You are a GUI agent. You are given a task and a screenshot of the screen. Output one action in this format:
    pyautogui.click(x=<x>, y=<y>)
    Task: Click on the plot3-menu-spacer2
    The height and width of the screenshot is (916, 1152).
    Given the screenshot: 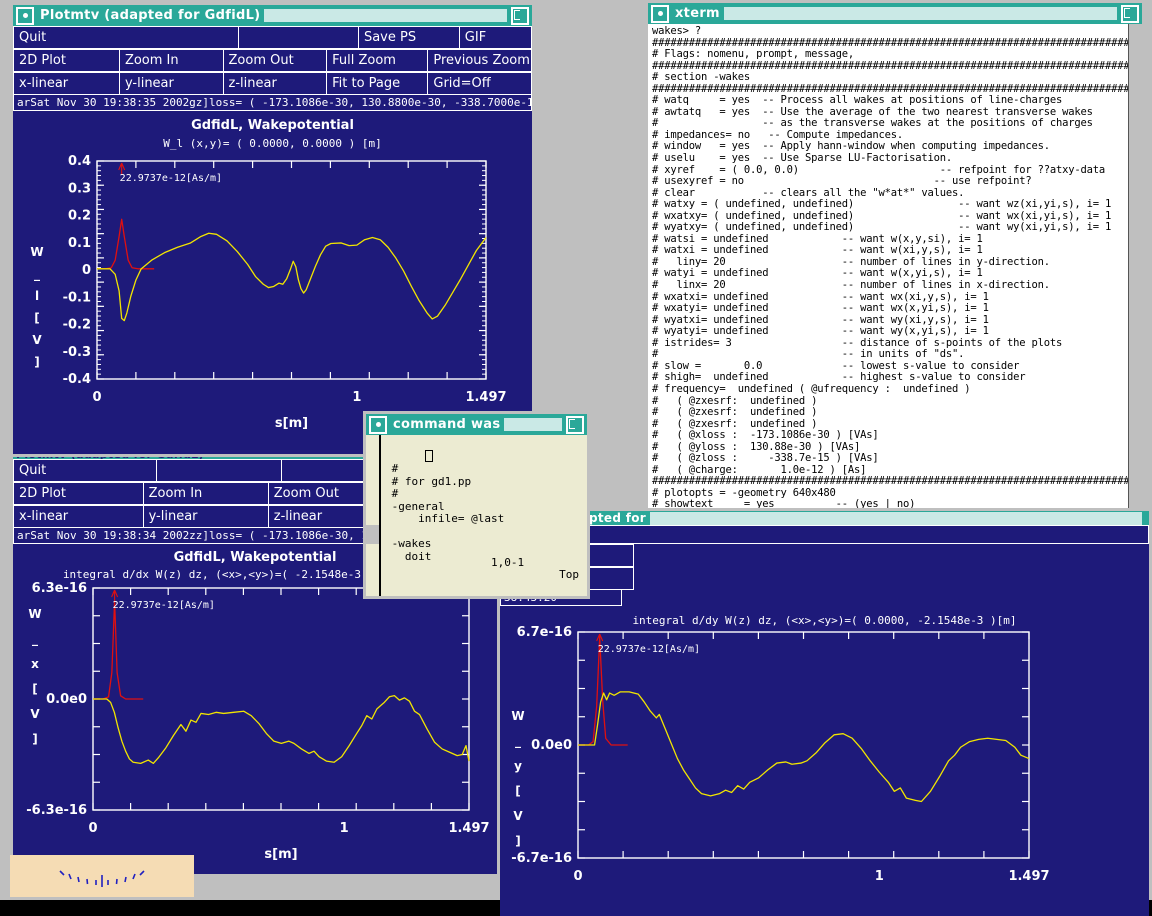 What is the action you would take?
    pyautogui.click(x=891, y=578)
    